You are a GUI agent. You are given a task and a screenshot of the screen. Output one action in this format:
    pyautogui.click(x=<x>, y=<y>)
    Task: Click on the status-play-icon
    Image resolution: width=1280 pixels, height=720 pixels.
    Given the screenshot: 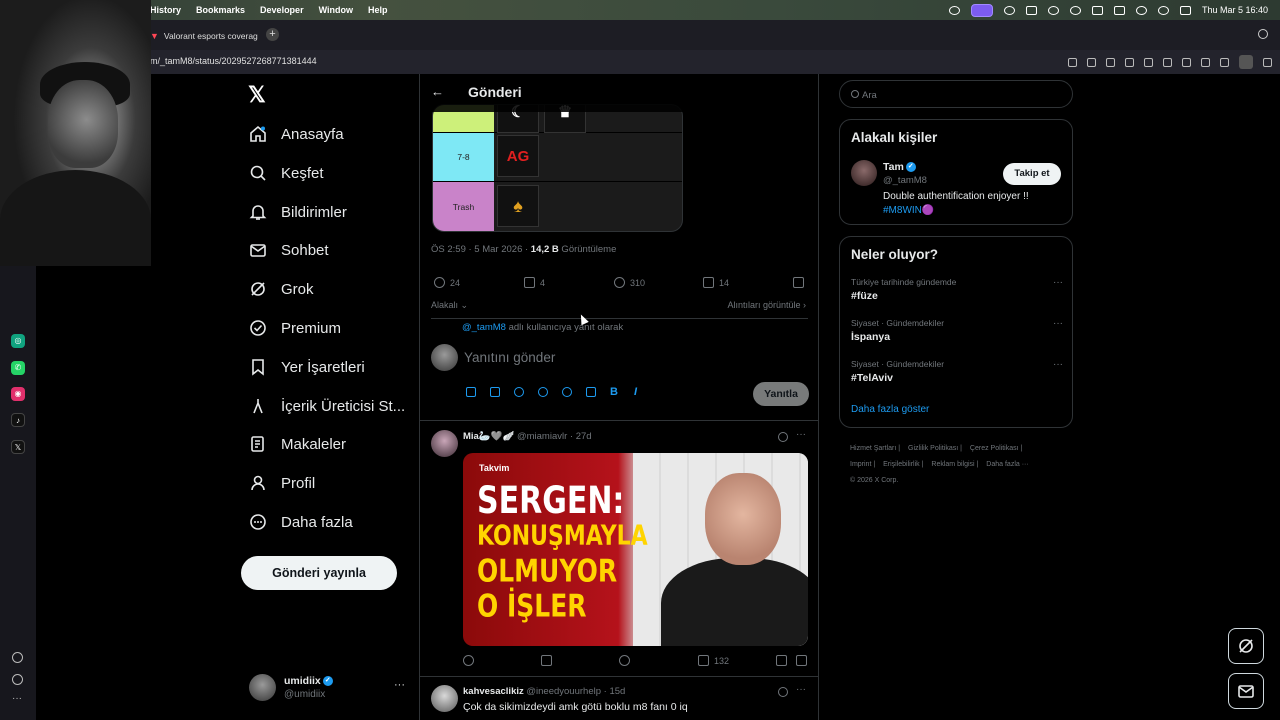 What is the action you would take?
    pyautogui.click(x=1053, y=10)
    